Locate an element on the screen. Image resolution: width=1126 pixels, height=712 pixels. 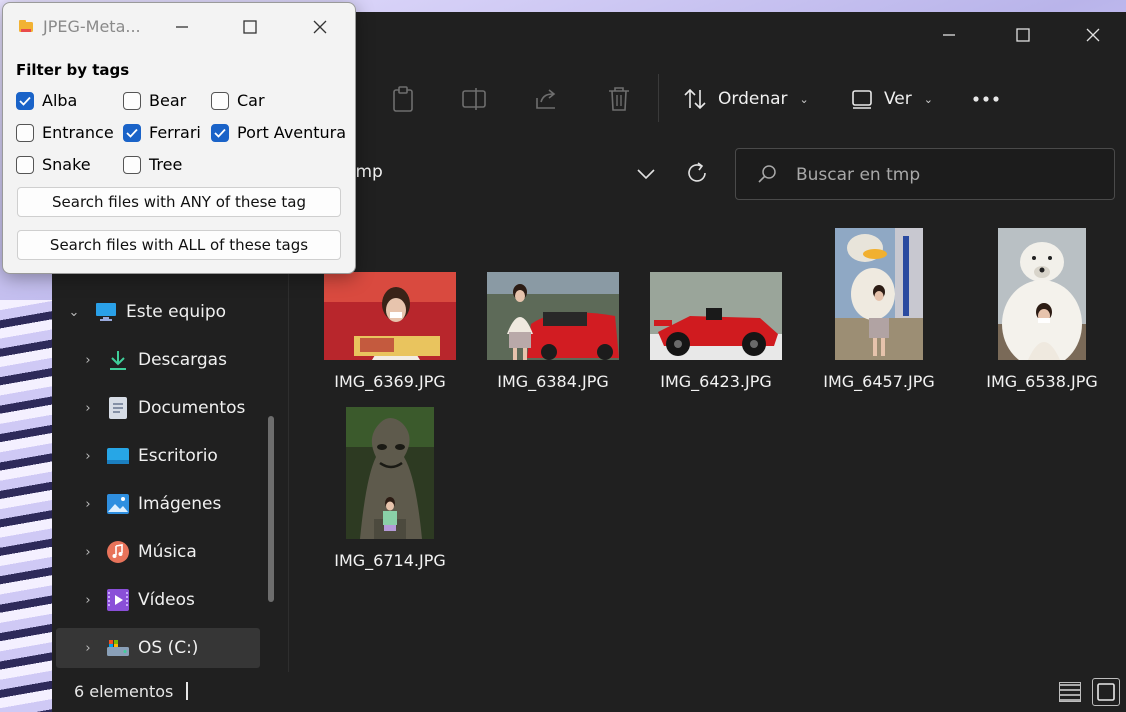
file-name: IMG_6384.JPG is located at coordinates (553, 381).